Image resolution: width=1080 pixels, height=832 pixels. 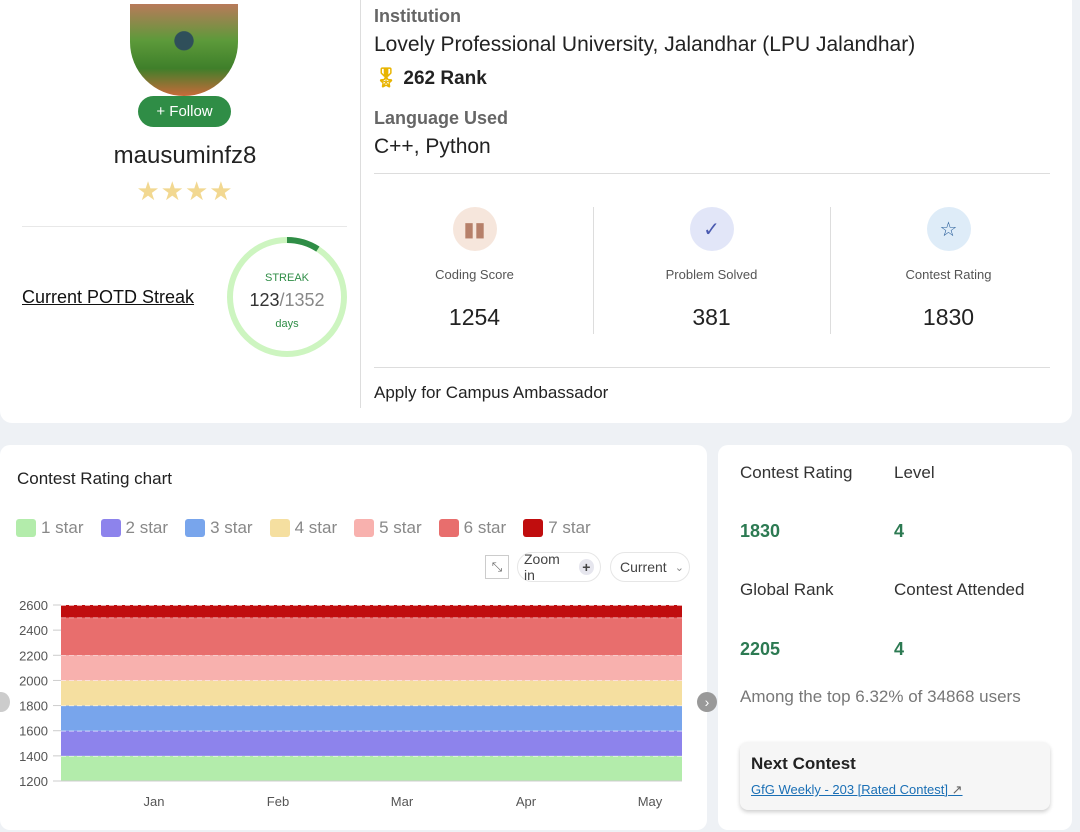 What do you see at coordinates (445, 78) in the screenshot?
I see `institution-rank: 262 Rank` at bounding box center [445, 78].